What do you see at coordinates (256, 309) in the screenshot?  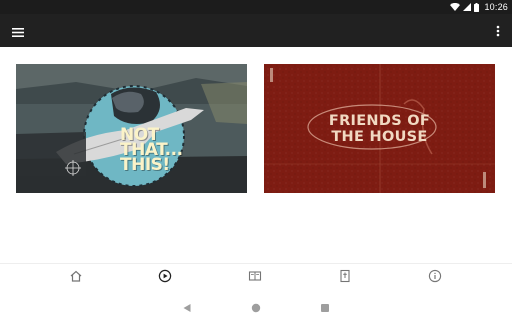 I see `home-circle-icon` at bounding box center [256, 309].